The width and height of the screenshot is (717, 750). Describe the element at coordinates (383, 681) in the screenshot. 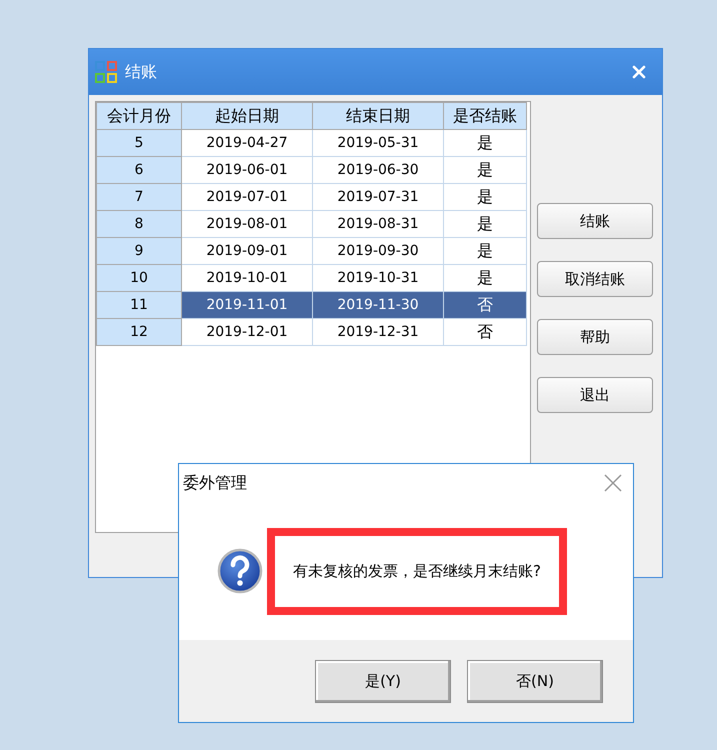

I see `dialog-button: 是(Y)` at that location.